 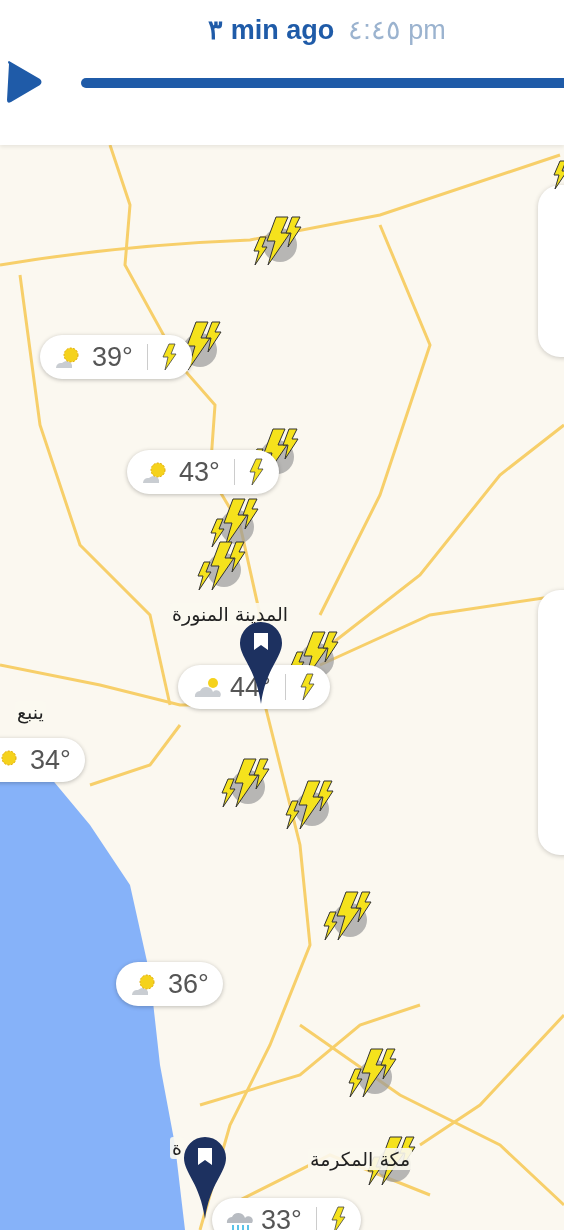 What do you see at coordinates (199, 472) in the screenshot?
I see `temperature: 43°` at bounding box center [199, 472].